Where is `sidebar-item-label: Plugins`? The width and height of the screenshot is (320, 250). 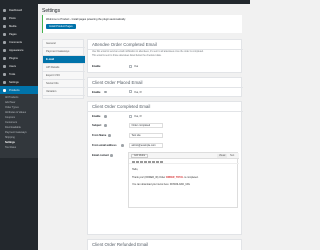 sidebar-item-label: Plugins is located at coordinates (13, 58).